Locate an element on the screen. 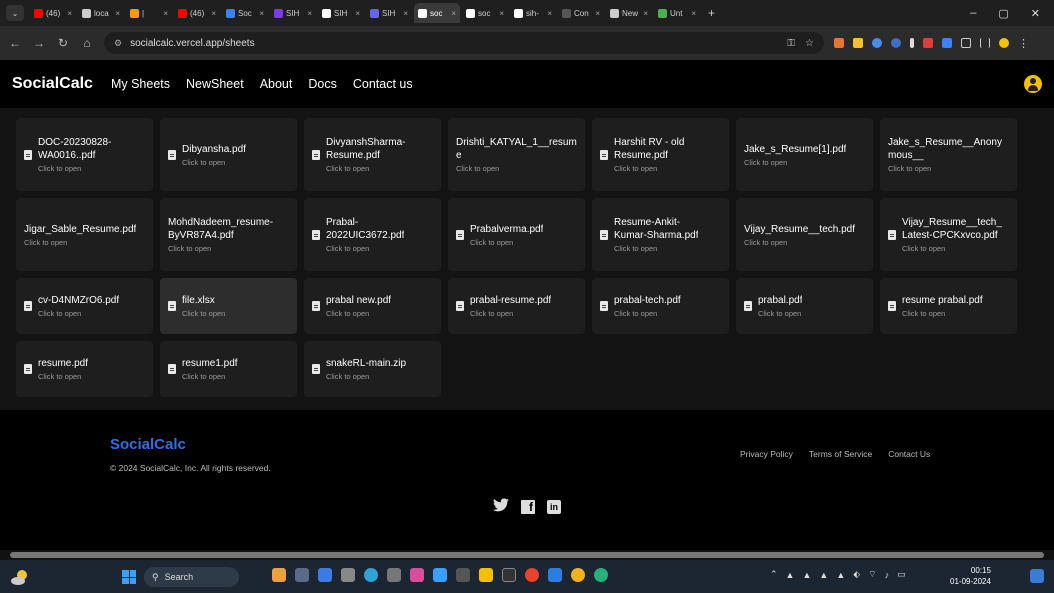 Image resolution: width=1054 pixels, height=593 pixels. file-card: Prabal- 2022UIC3672.pdf Click to open is located at coordinates (372, 234).